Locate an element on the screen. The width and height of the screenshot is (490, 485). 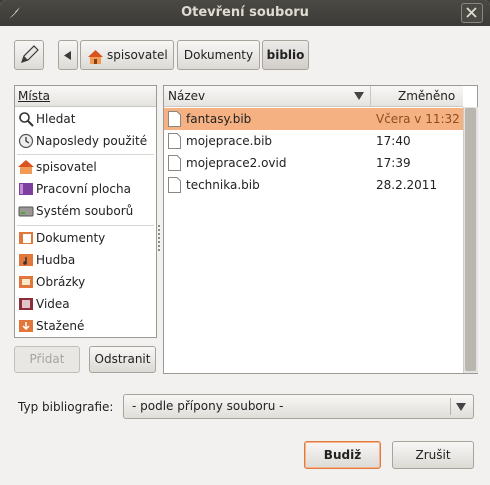
downloads-folder-icon is located at coordinates (26, 326).